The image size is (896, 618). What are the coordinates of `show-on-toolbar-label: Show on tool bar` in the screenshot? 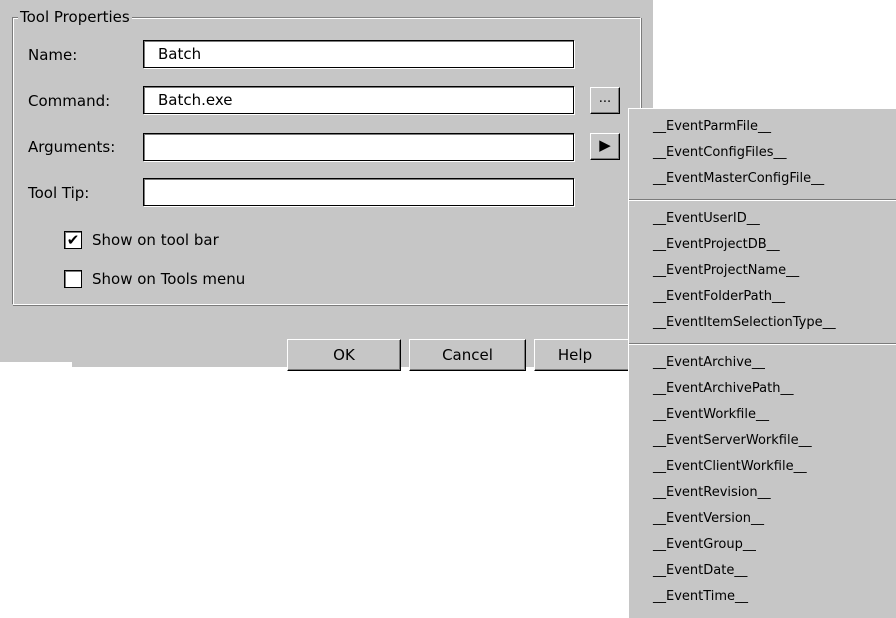 It's located at (155, 240).